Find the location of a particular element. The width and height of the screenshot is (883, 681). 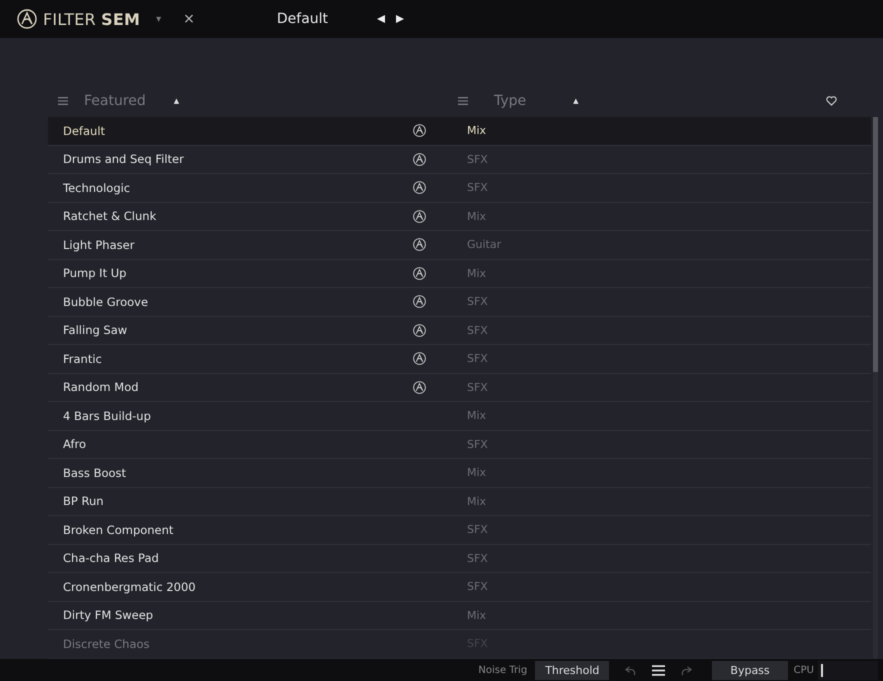

preset-name: Dirty FM Sweep is located at coordinates (108, 615).